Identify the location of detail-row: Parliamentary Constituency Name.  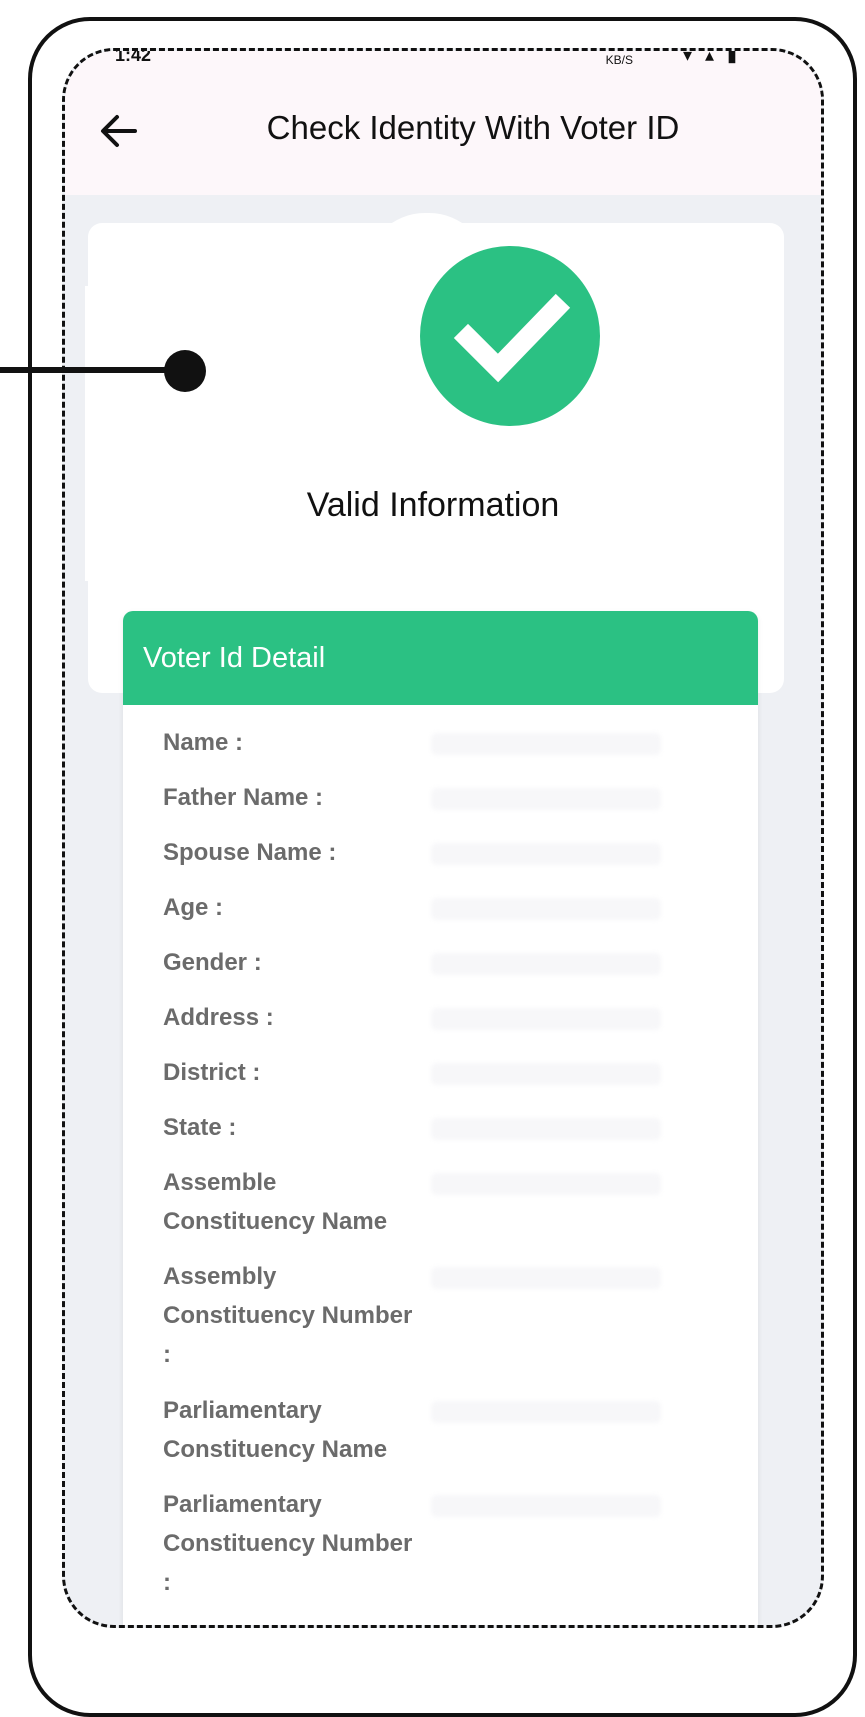
(460, 1438).